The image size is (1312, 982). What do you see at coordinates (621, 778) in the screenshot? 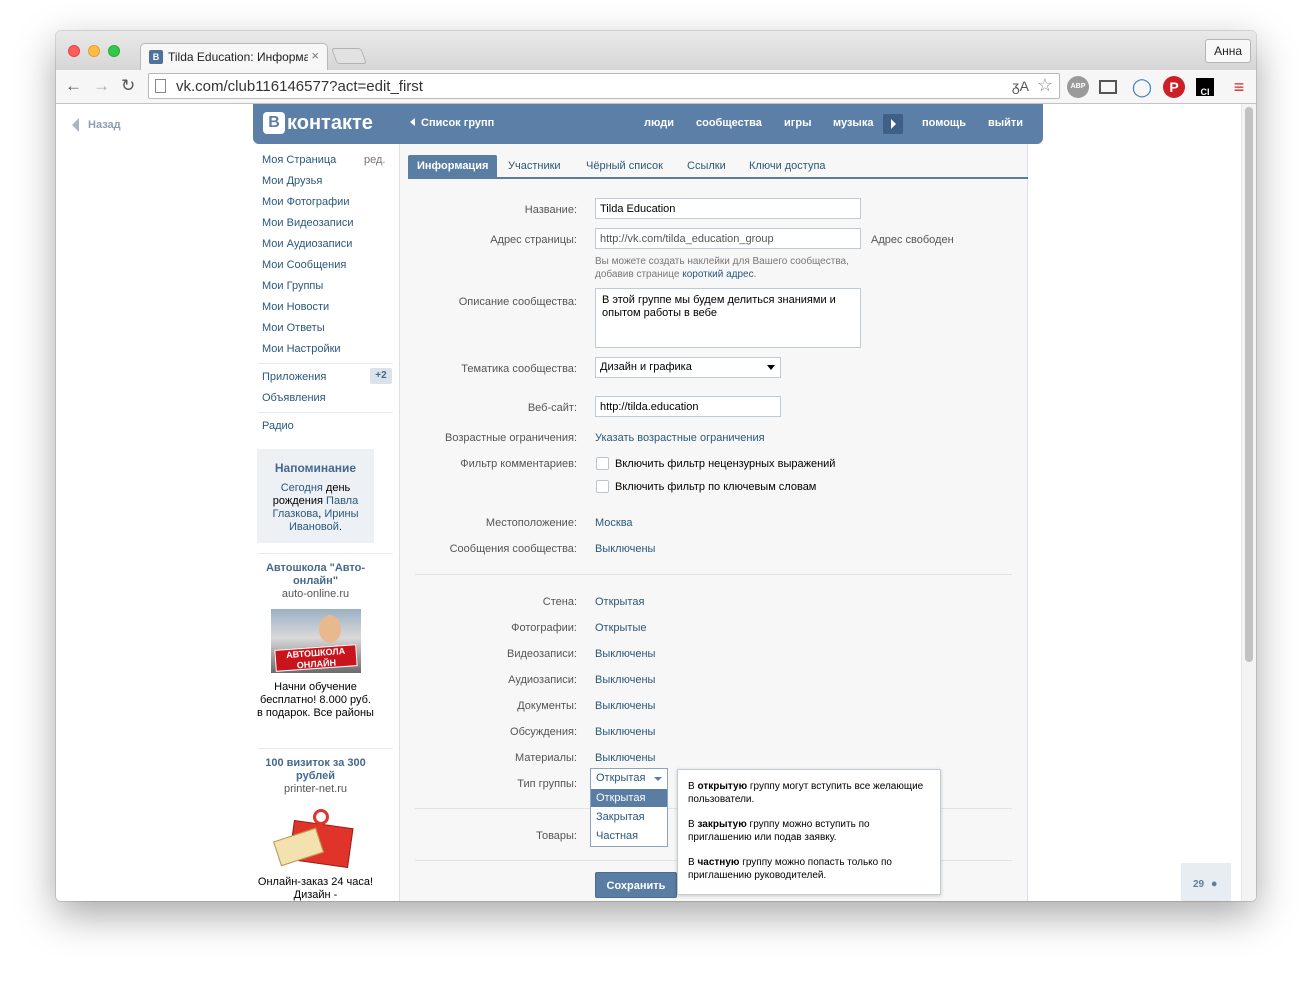
I see `group-type-current-value: Открытая` at bounding box center [621, 778].